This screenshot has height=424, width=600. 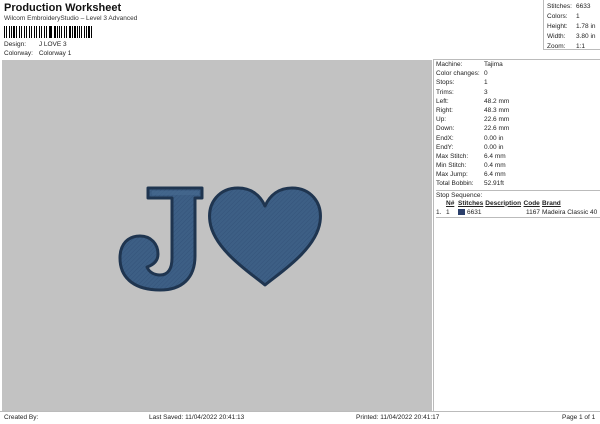 What do you see at coordinates (586, 26) in the screenshot?
I see `stat-value: 1.78 in` at bounding box center [586, 26].